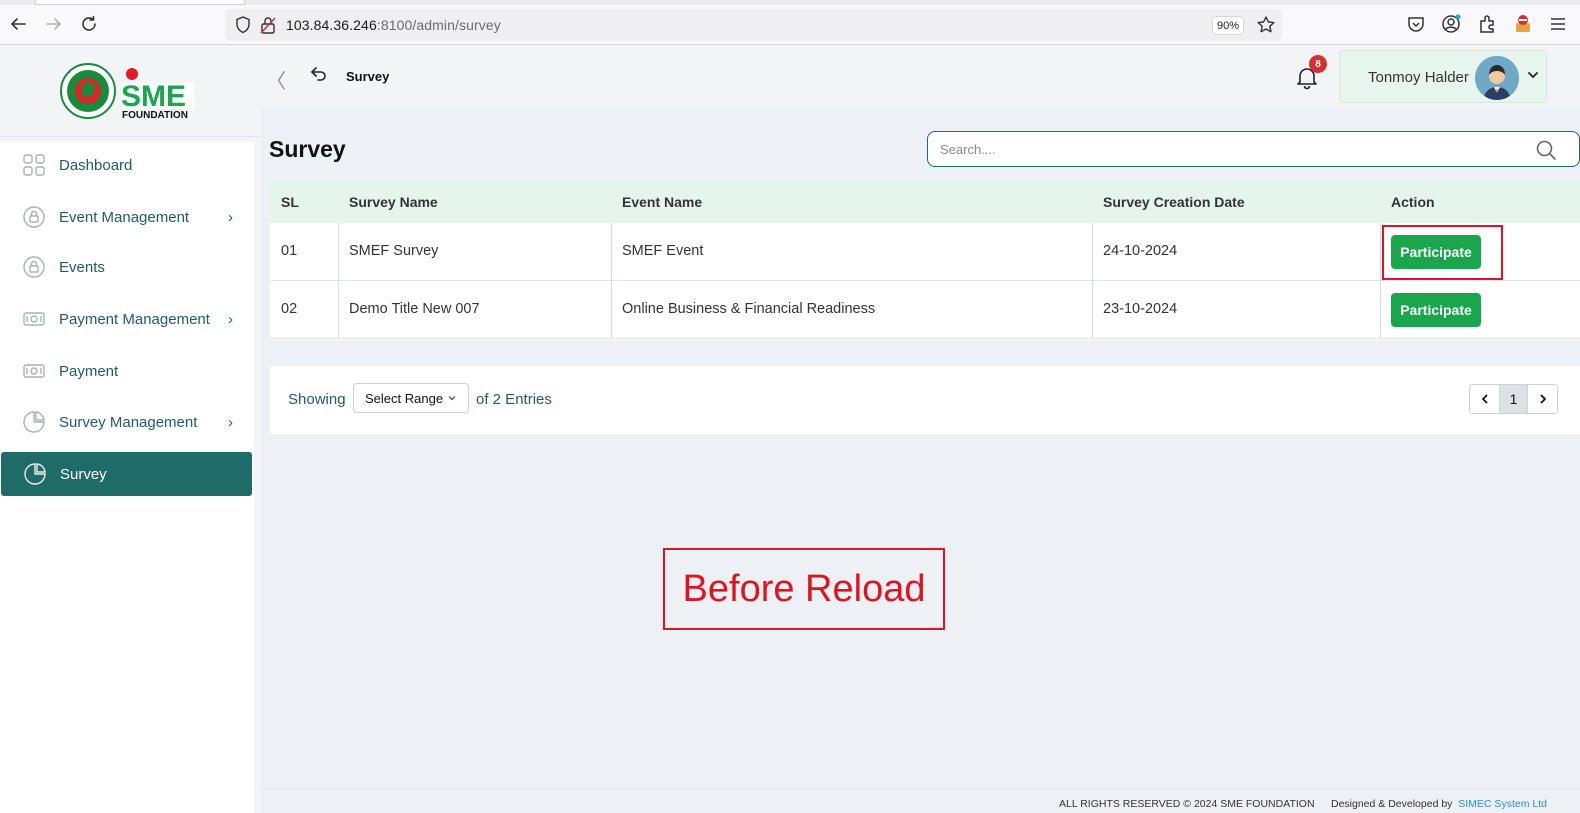 The image size is (1580, 813). I want to click on designed-by-text: Designed & Developed by SIMEC System Ltd, so click(1439, 804).